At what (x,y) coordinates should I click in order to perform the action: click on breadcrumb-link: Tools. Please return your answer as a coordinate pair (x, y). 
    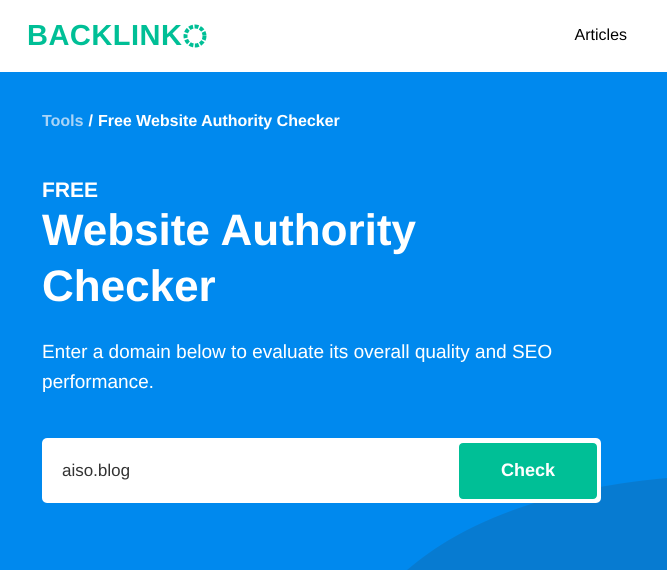
    Looking at the image, I should click on (63, 122).